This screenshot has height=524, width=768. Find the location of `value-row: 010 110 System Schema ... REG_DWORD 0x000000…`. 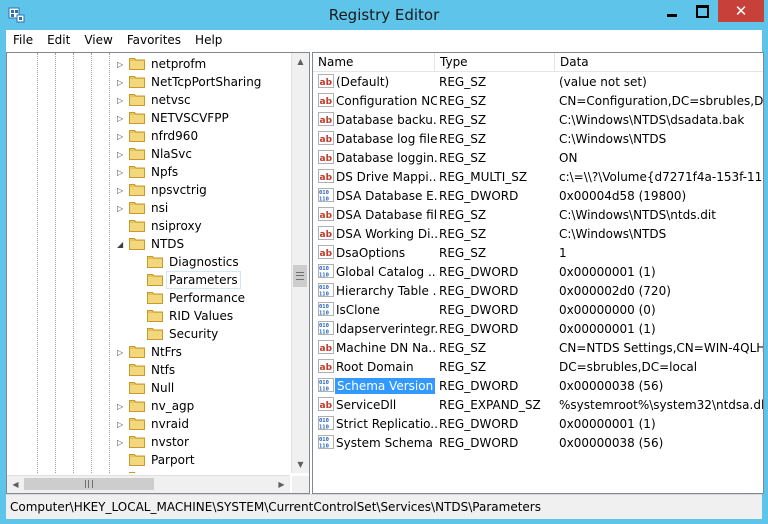

value-row: 010 110 System Schema ... REG_DWORD 0x000000… is located at coordinates (538, 442).